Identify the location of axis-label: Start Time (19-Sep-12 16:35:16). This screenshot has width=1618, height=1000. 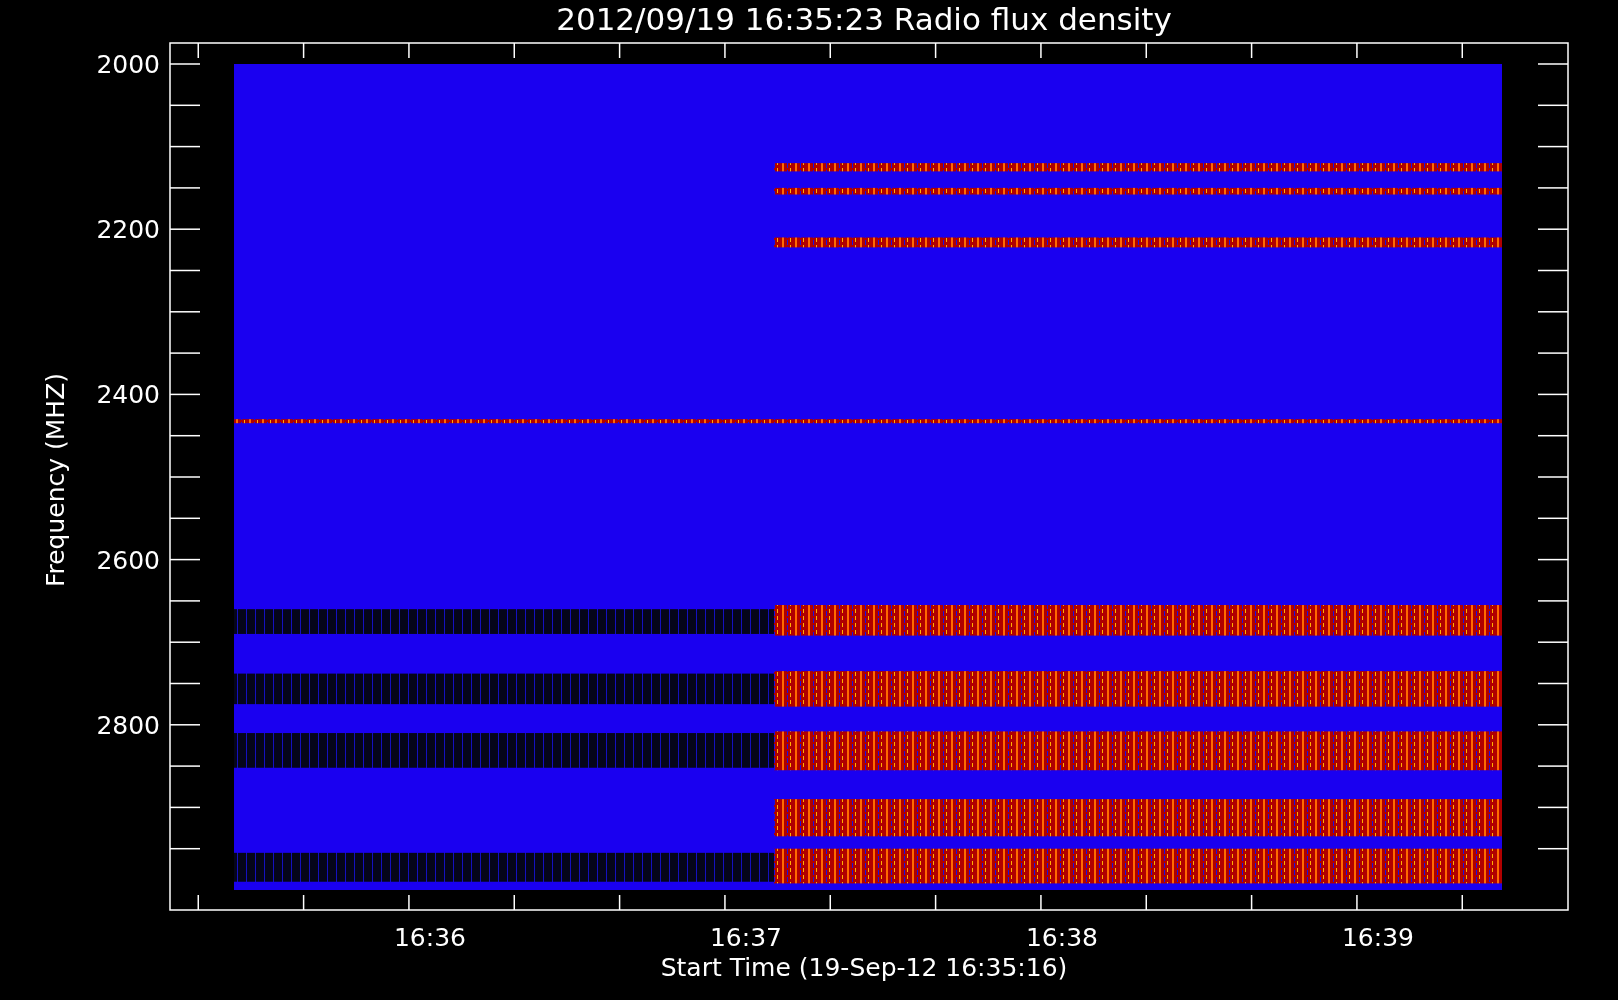
(864, 967).